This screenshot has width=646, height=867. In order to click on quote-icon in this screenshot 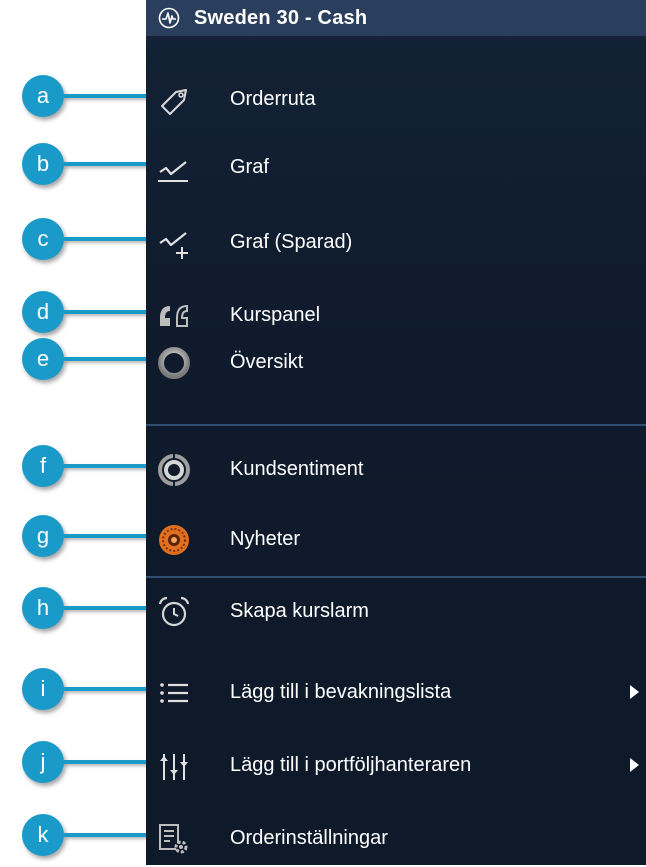, I will do `click(174, 315)`.